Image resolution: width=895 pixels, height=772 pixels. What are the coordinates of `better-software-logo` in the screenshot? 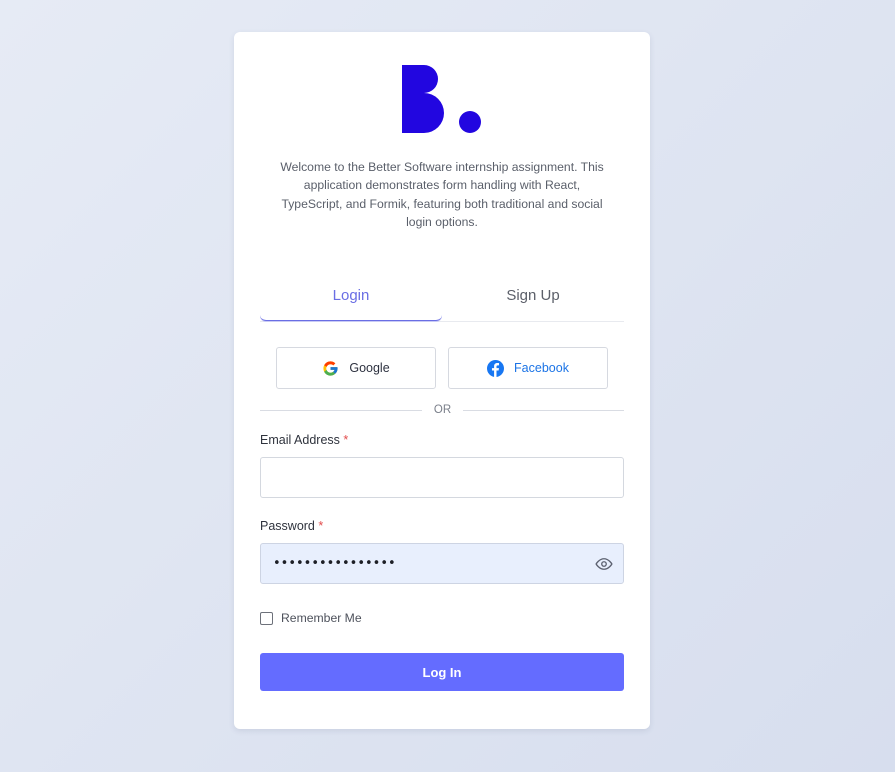 It's located at (441, 99).